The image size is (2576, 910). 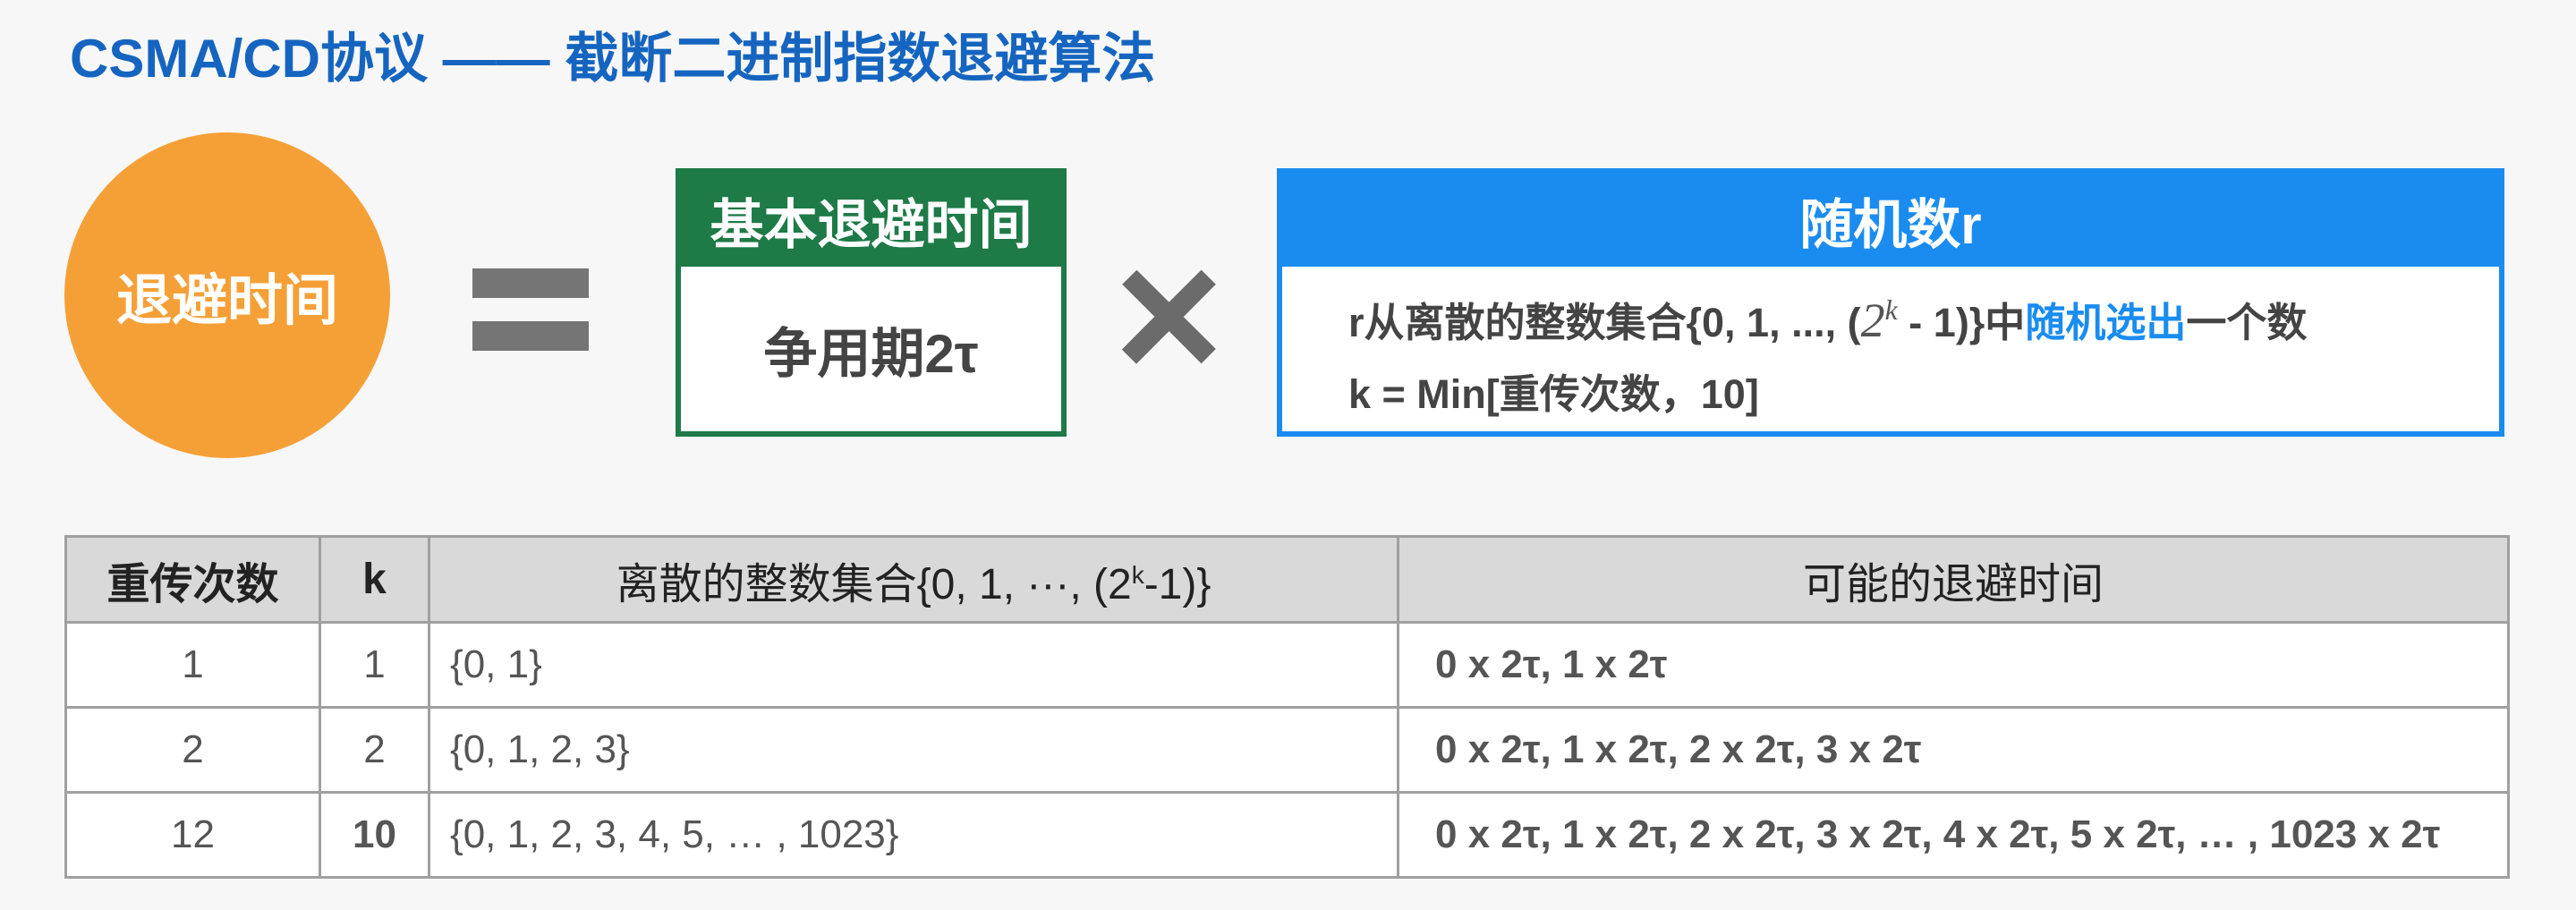 What do you see at coordinates (374, 579) in the screenshot?
I see `header-k: k` at bounding box center [374, 579].